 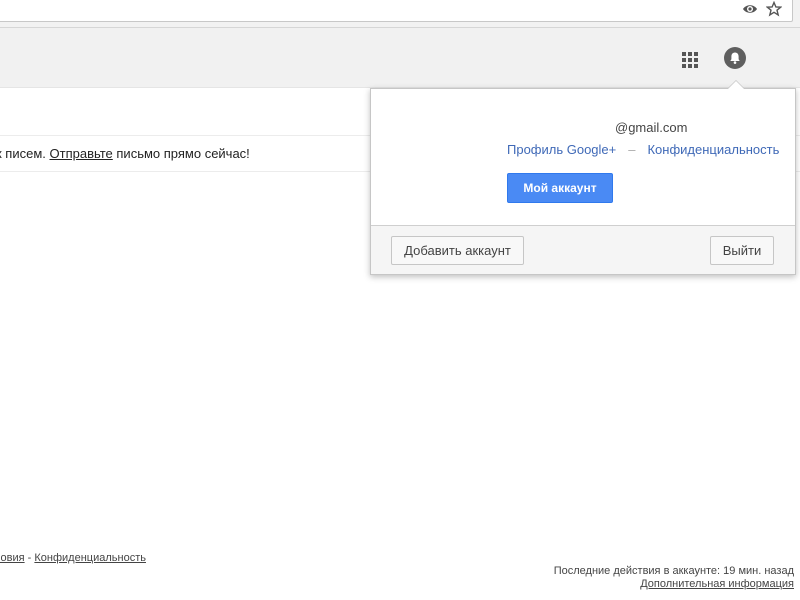 I want to click on eye-icon, so click(x=750, y=9).